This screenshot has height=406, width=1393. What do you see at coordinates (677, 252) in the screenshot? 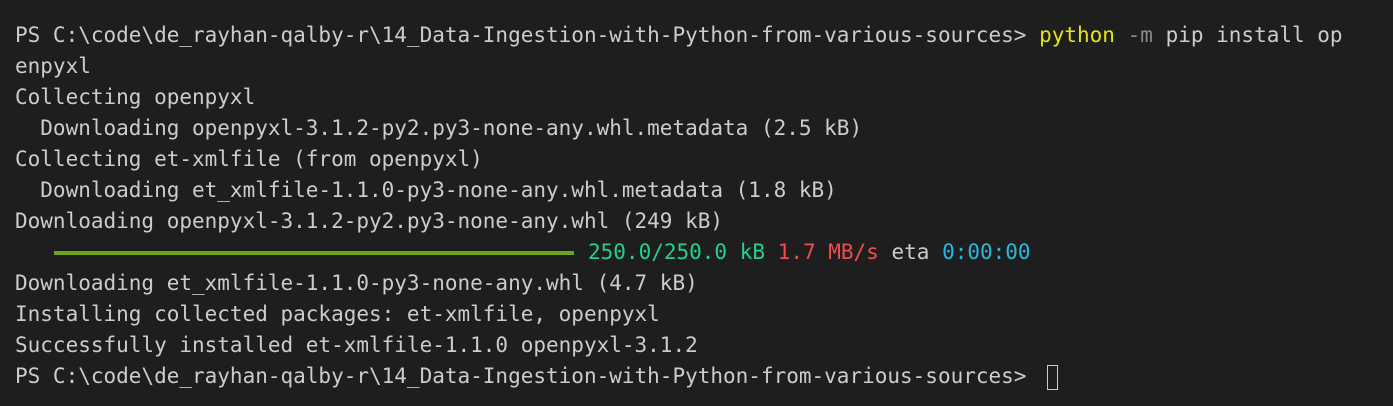
I see `progress-size: 250.0/250.0 kB` at bounding box center [677, 252].